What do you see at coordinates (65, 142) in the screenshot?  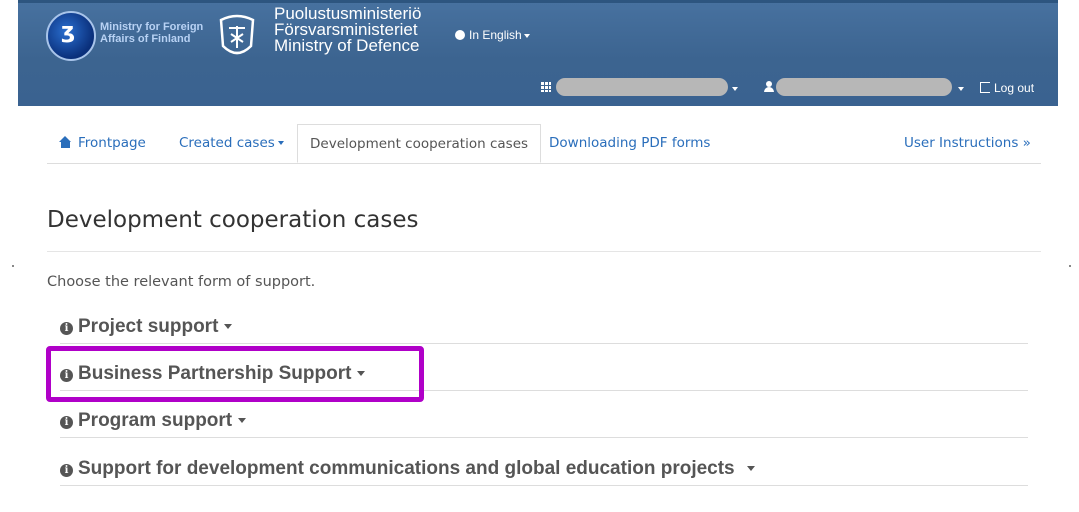 I see `home-icon` at bounding box center [65, 142].